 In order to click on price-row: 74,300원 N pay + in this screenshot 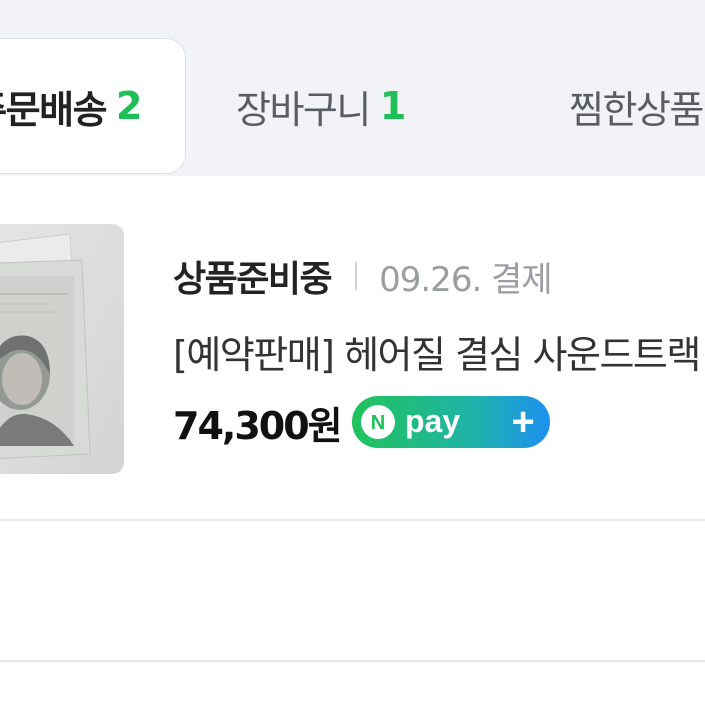, I will do `click(362, 422)`.